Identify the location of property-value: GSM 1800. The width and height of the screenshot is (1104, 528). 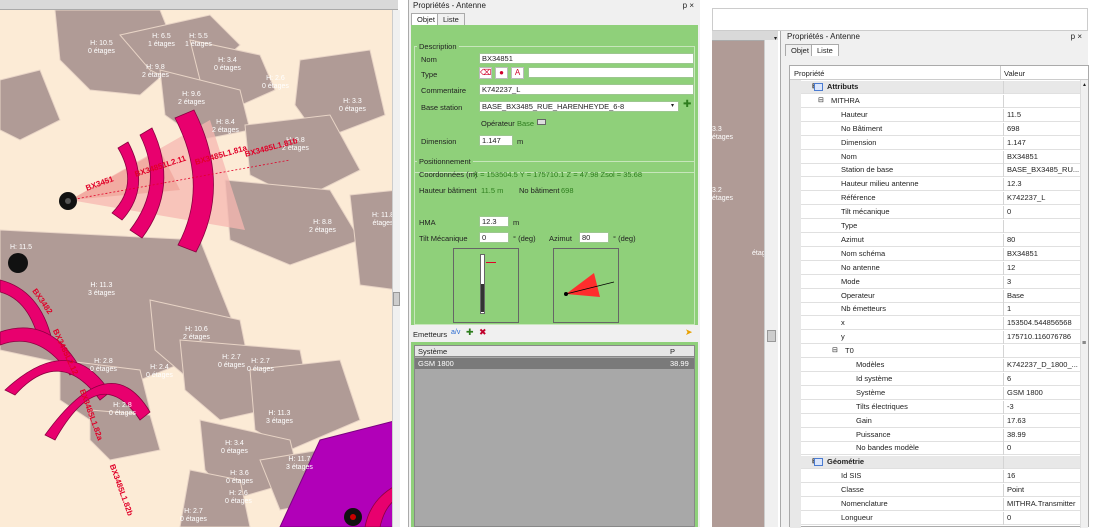
(1045, 392).